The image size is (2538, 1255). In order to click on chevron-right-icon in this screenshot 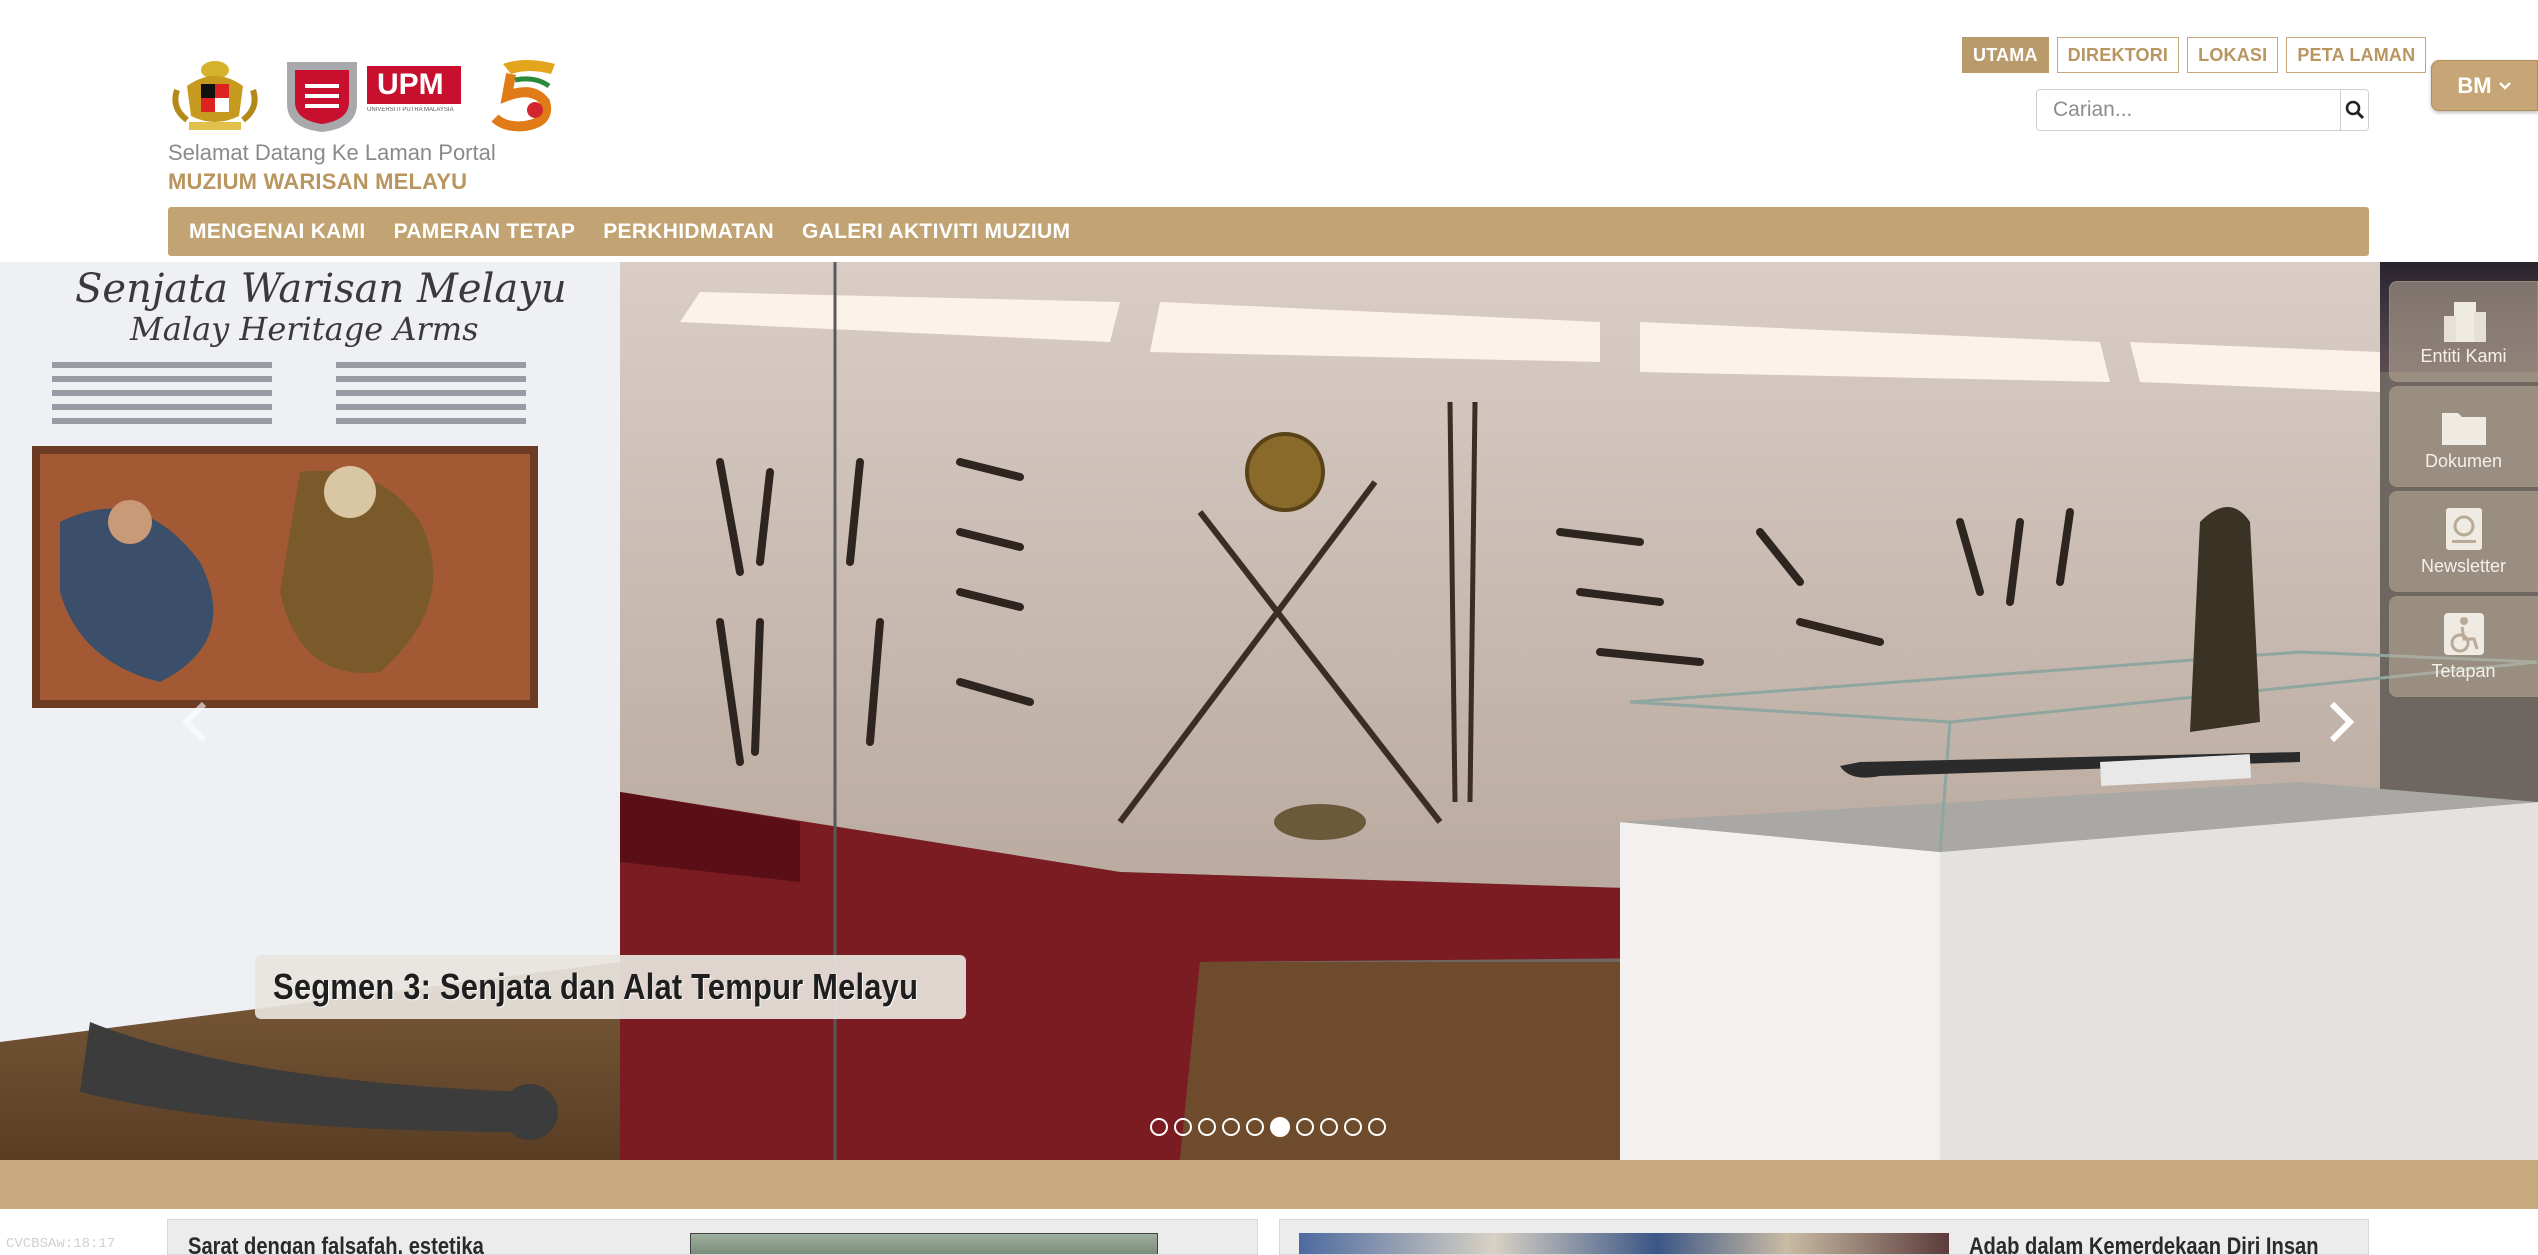, I will do `click(2342, 722)`.